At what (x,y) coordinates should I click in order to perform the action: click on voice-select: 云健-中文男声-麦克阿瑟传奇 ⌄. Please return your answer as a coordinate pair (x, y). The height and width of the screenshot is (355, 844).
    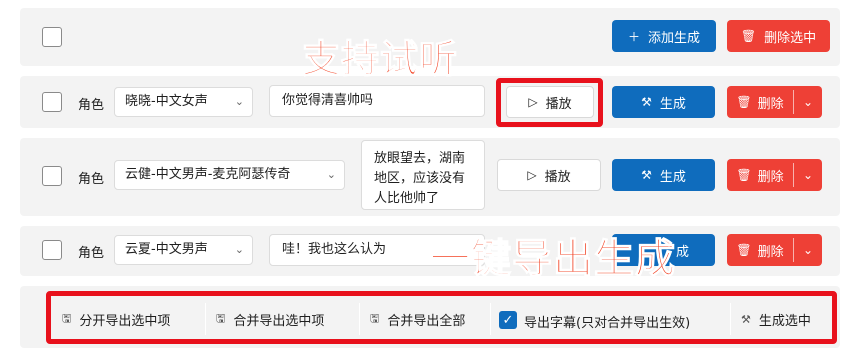
    Looking at the image, I should click on (229, 175).